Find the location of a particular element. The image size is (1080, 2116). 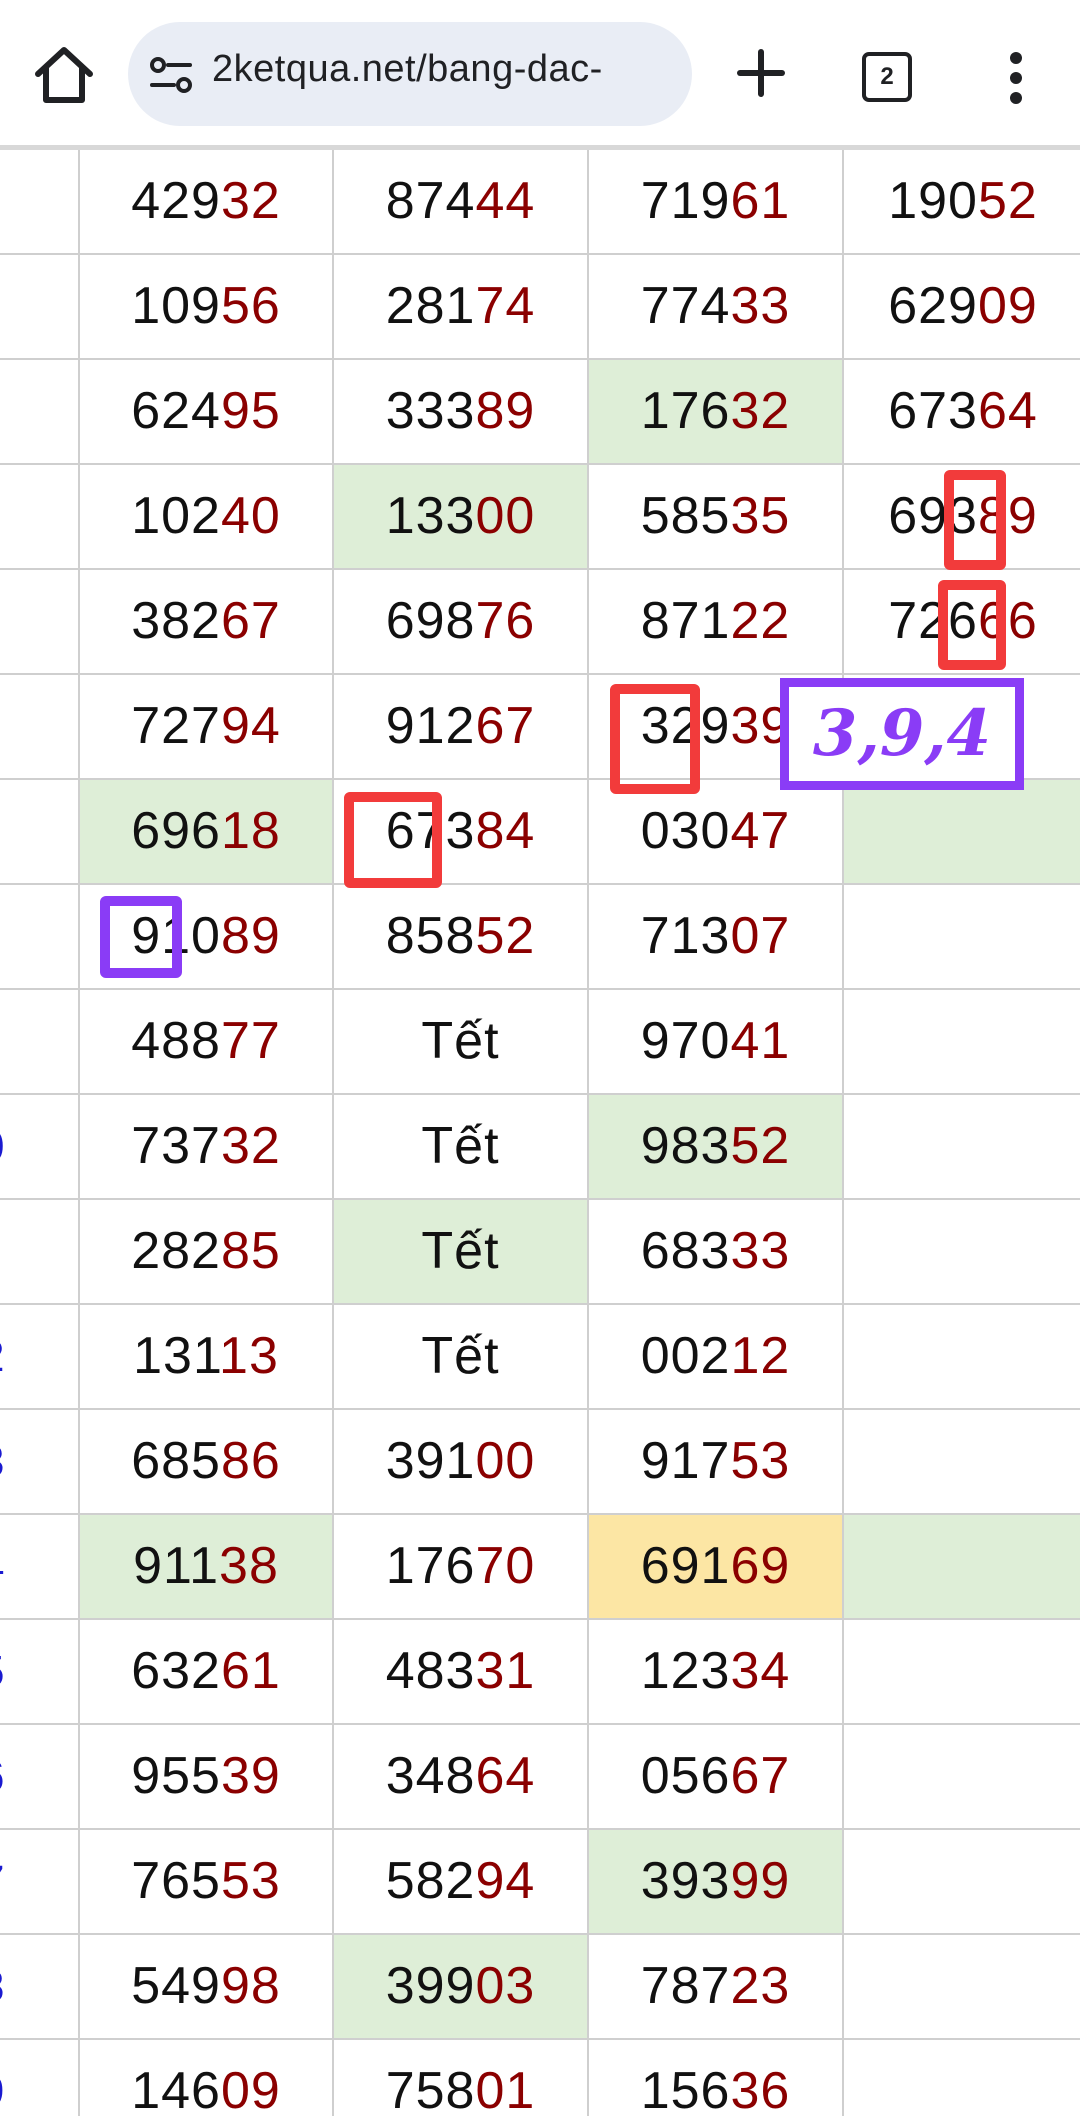

result-cell: 39100 is located at coordinates (461, 1462).